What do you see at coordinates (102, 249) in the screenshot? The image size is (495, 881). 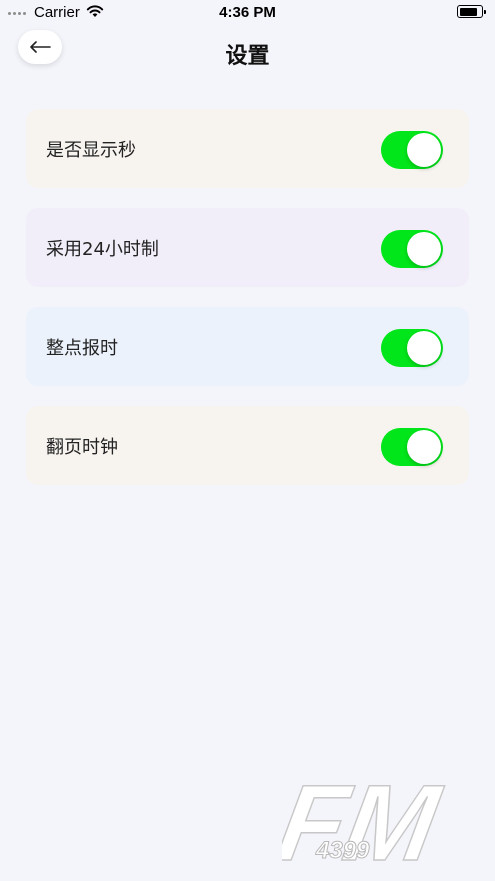 I see `setting-label: 采用24小时制` at bounding box center [102, 249].